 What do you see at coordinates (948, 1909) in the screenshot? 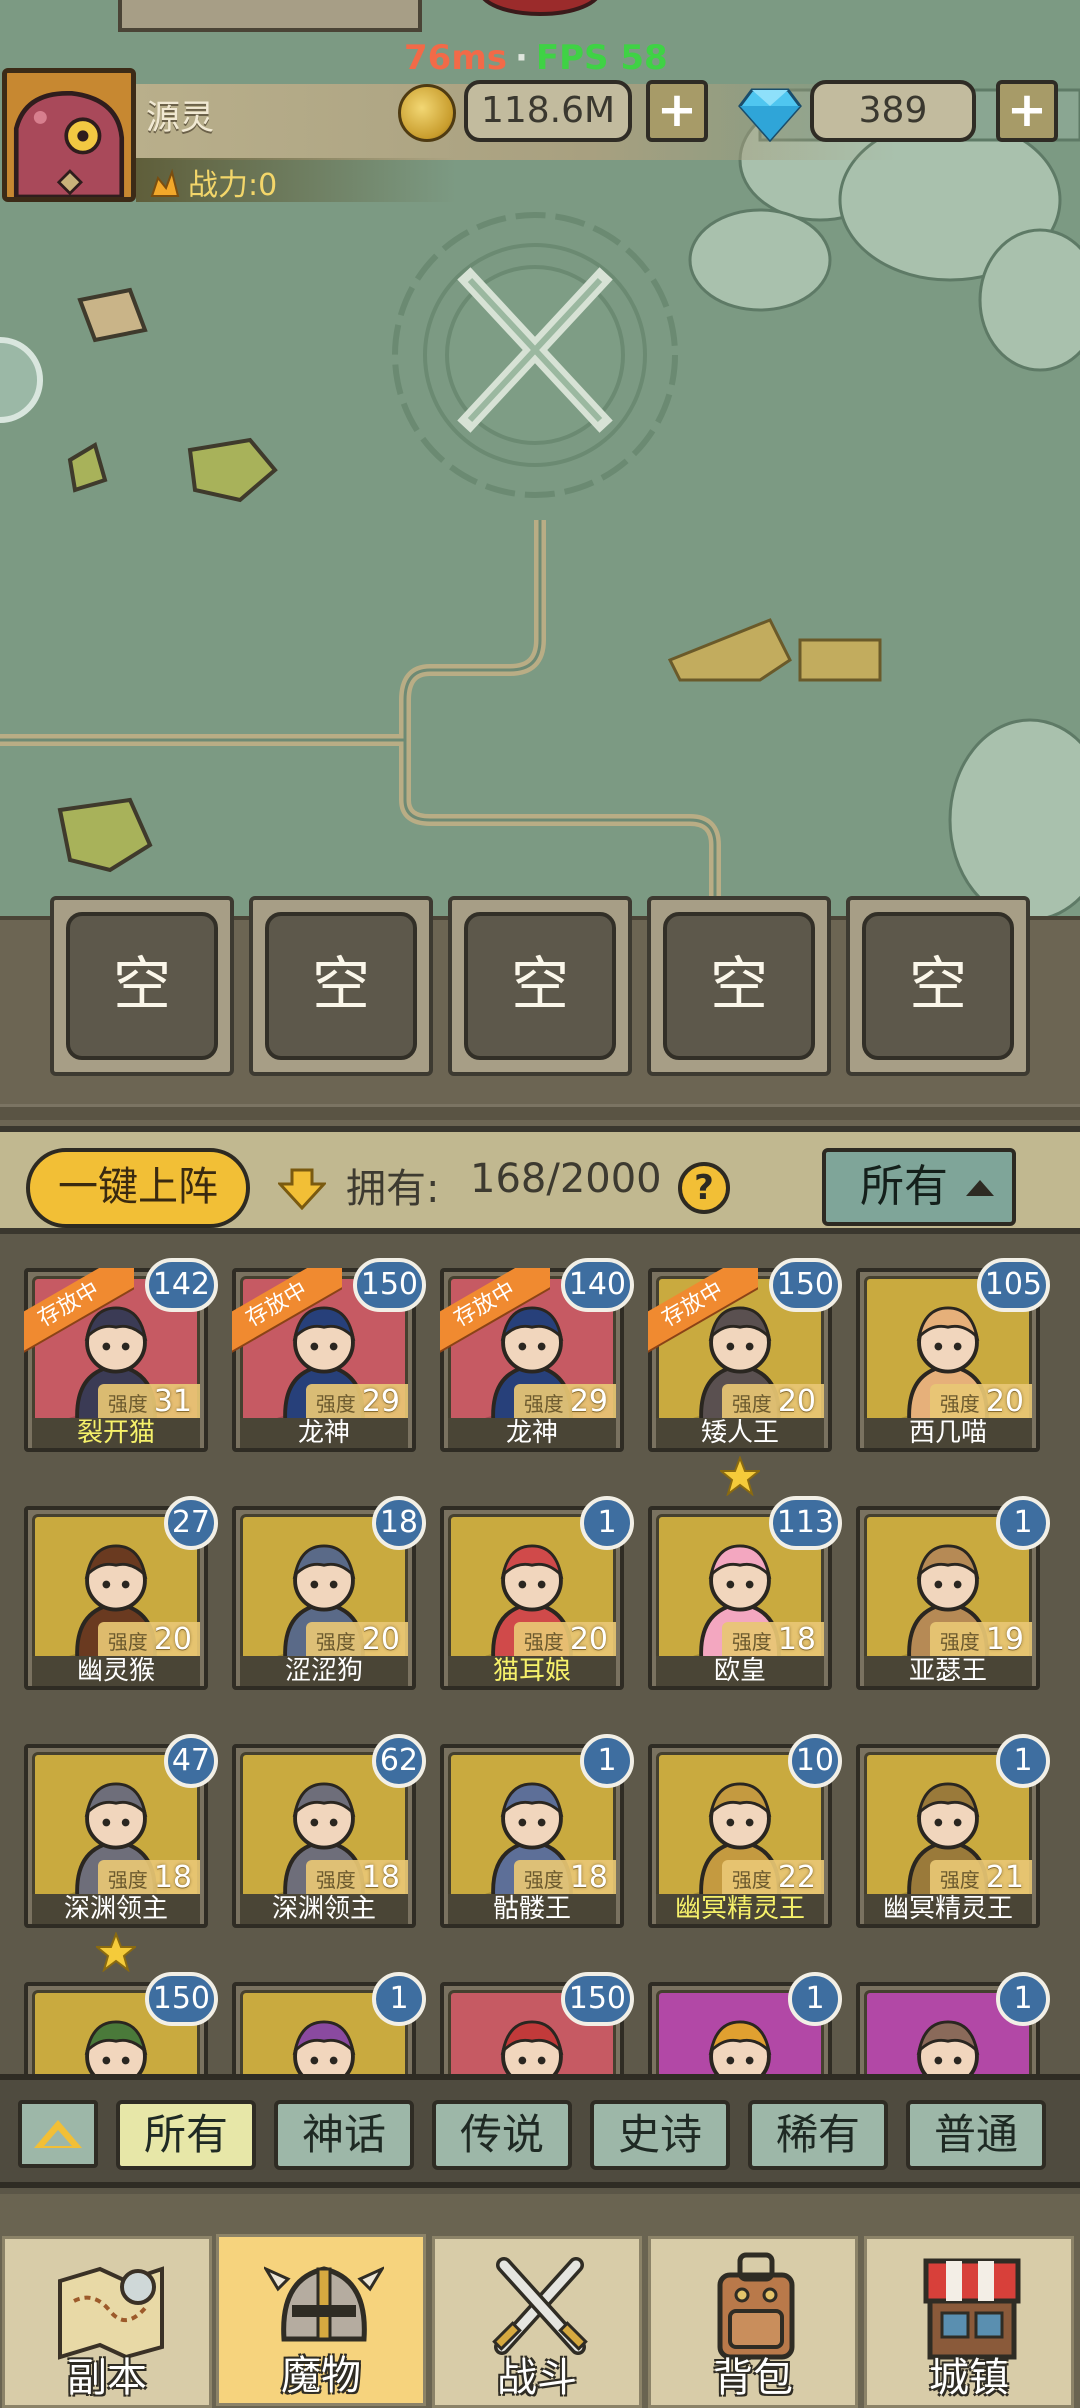
I see `monster-name: 幽冥精灵王` at bounding box center [948, 1909].